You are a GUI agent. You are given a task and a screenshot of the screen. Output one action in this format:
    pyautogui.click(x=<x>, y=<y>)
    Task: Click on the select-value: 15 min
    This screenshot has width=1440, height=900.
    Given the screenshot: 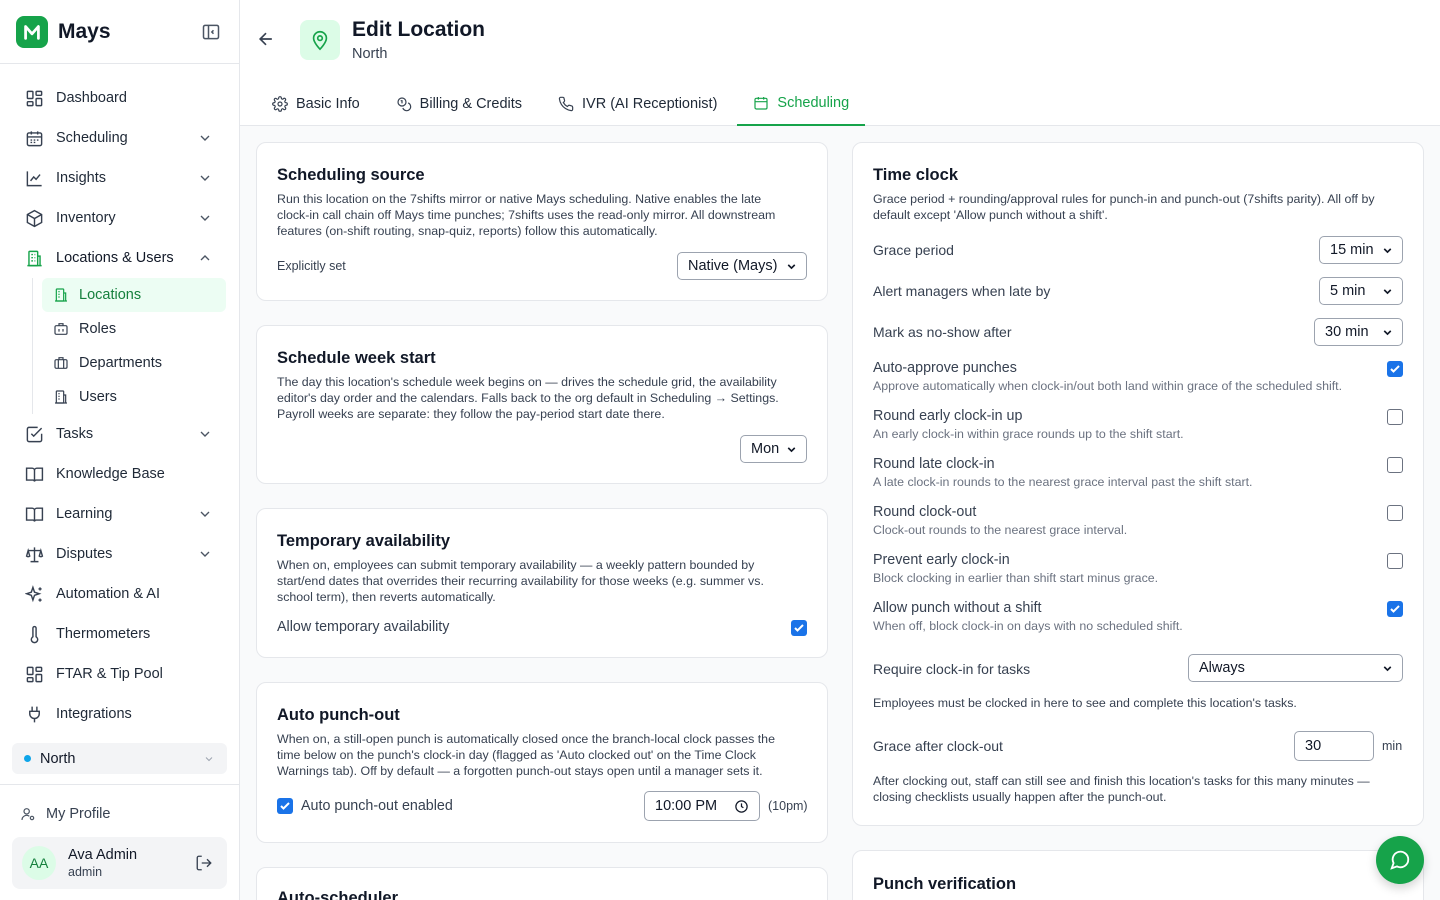 What is the action you would take?
    pyautogui.click(x=1352, y=250)
    